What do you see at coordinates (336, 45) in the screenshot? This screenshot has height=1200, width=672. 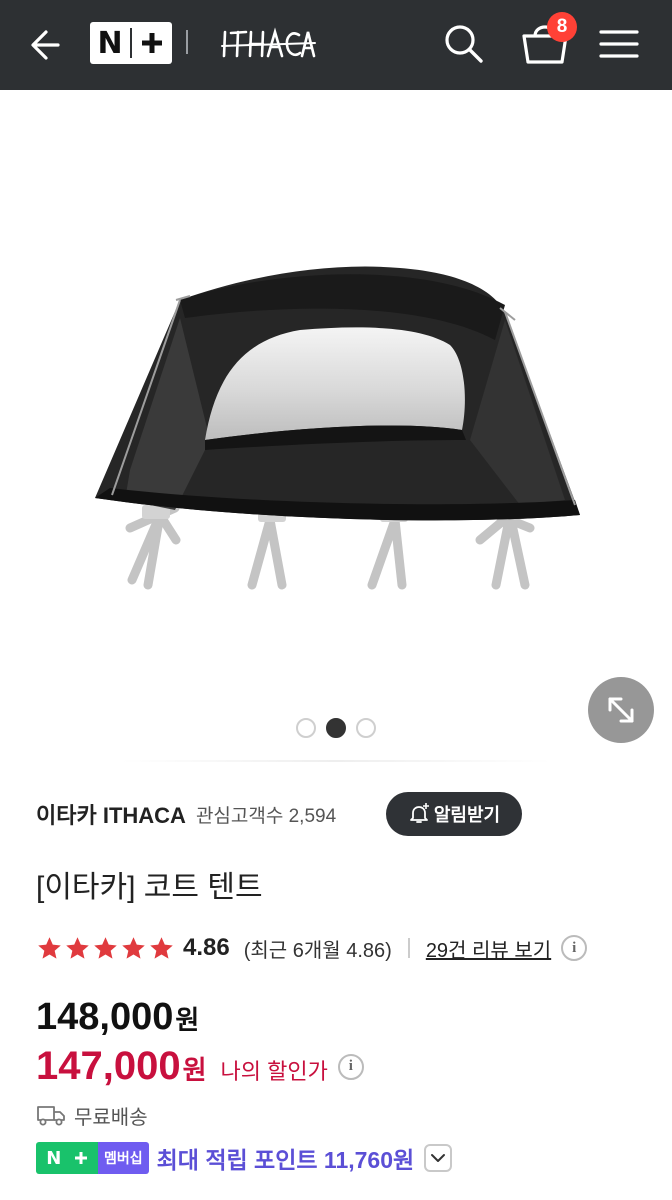 I see `top-bar: N` at bounding box center [336, 45].